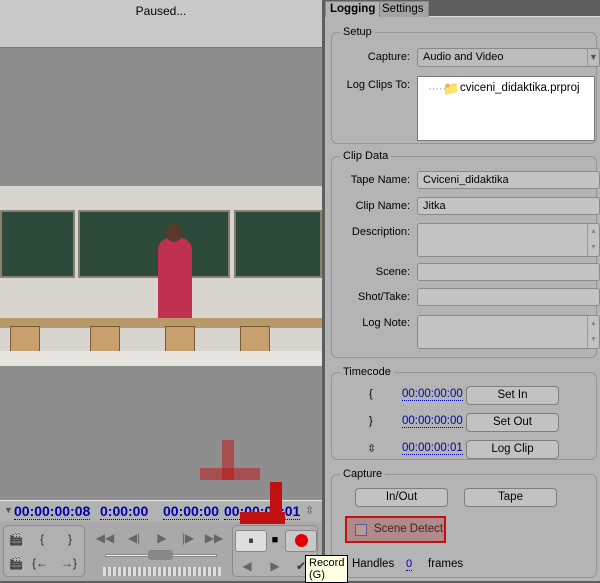  I want to click on folder-icon: 📁, so click(451, 88).